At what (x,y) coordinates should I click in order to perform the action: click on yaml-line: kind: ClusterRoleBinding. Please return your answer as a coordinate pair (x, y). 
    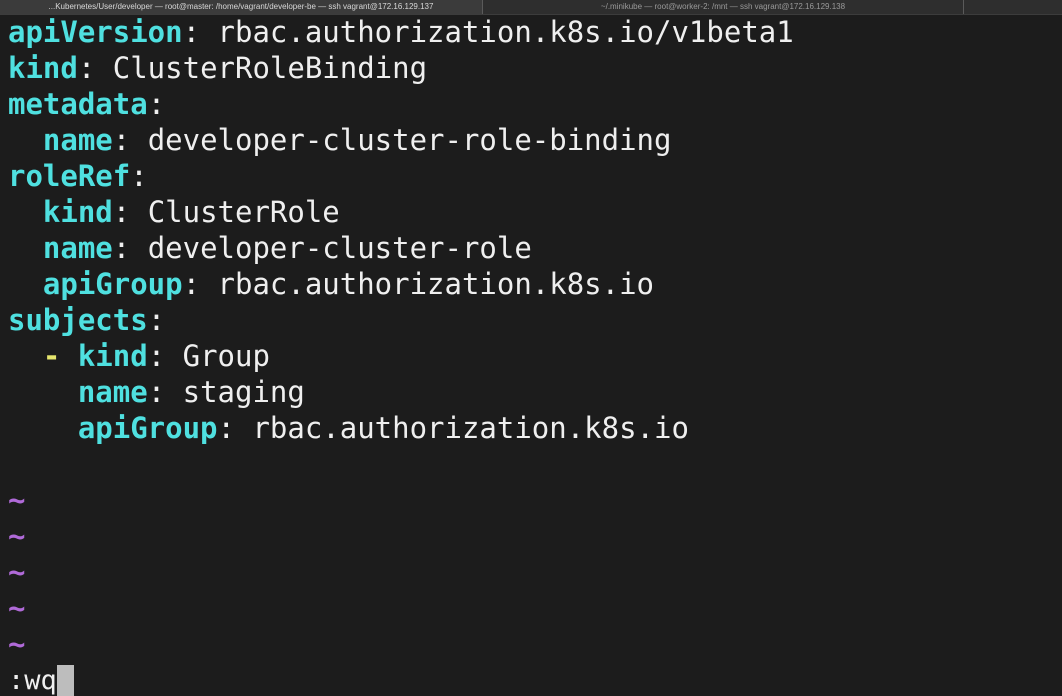
    Looking at the image, I should click on (401, 68).